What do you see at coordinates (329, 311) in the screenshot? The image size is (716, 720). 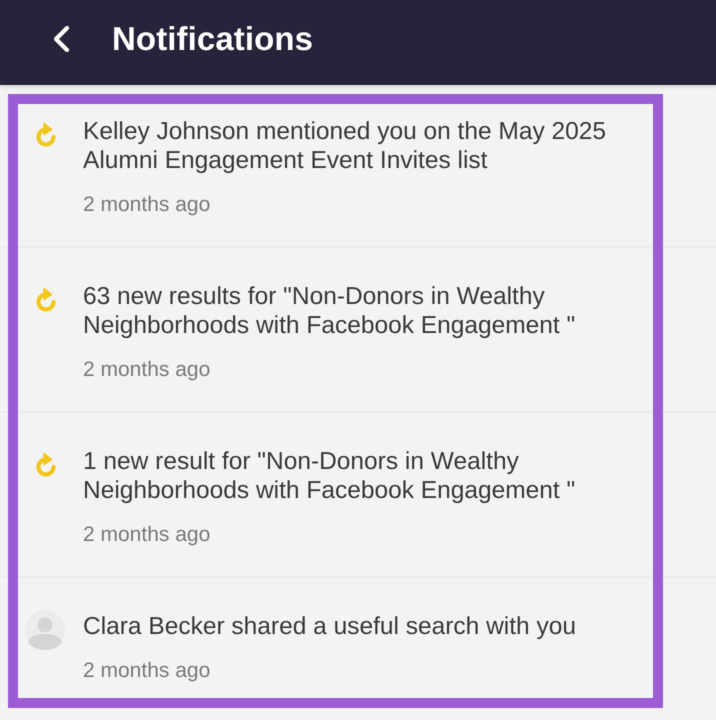 I see `notification-text: 63 new results for "Non-Donors in Wealthy Neighborhoods with Facebook Engagement "` at bounding box center [329, 311].